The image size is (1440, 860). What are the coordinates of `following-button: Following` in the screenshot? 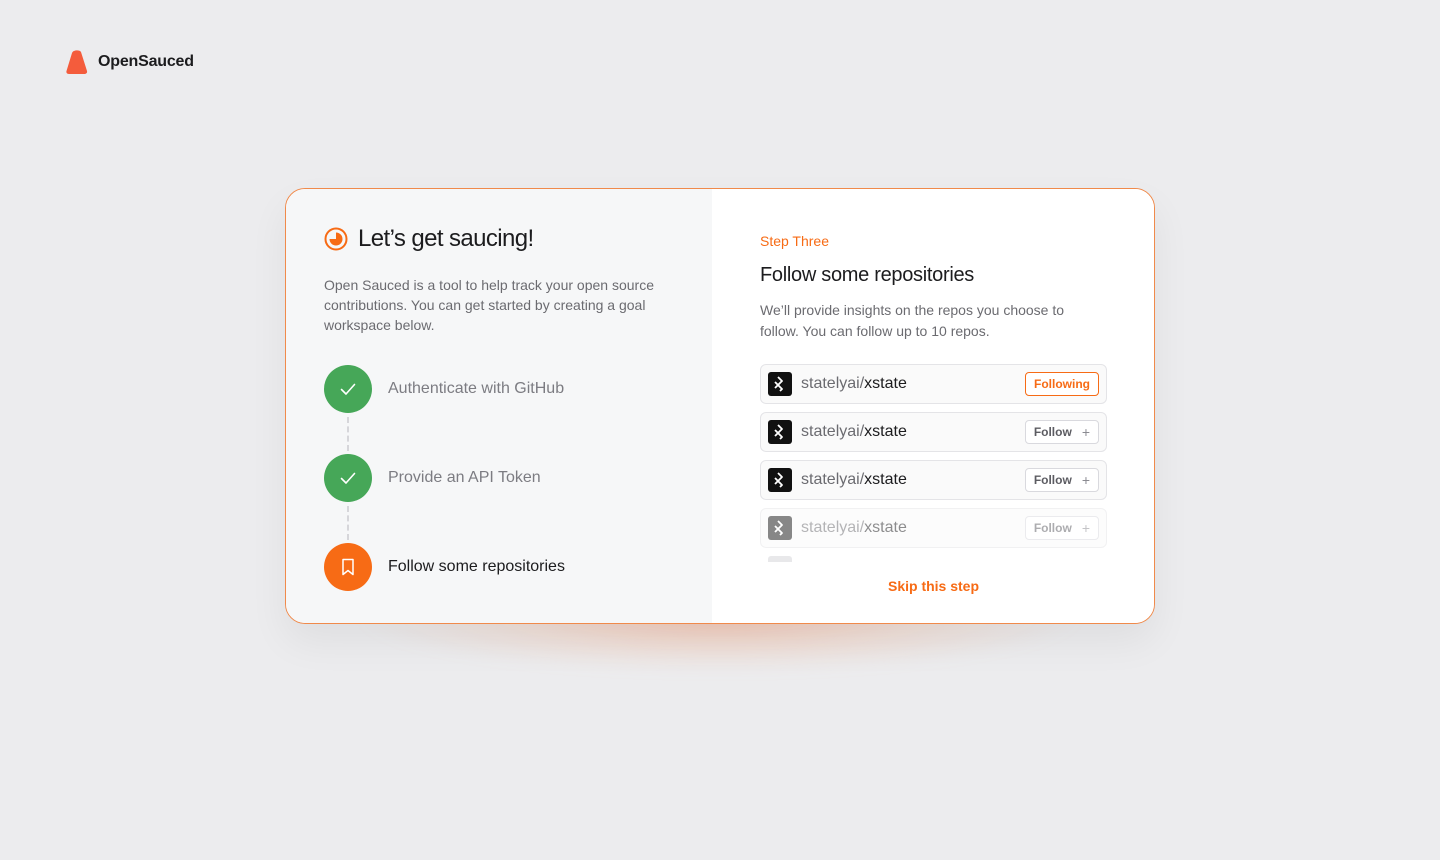 It's located at (1062, 384).